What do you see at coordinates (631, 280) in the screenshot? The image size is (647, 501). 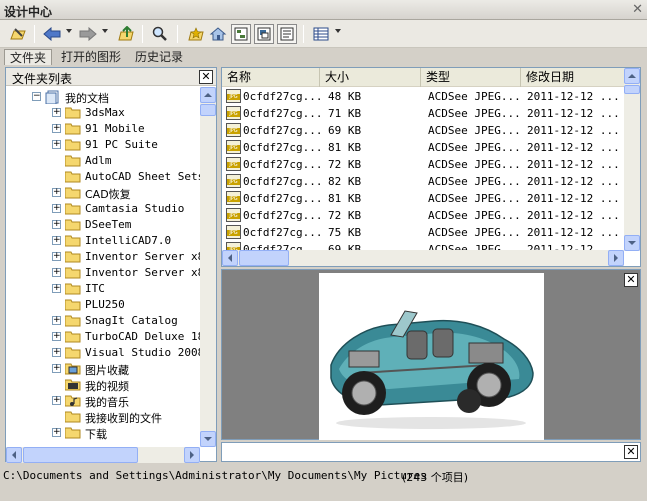 I see `close-preview-panel-icon: ✕` at bounding box center [631, 280].